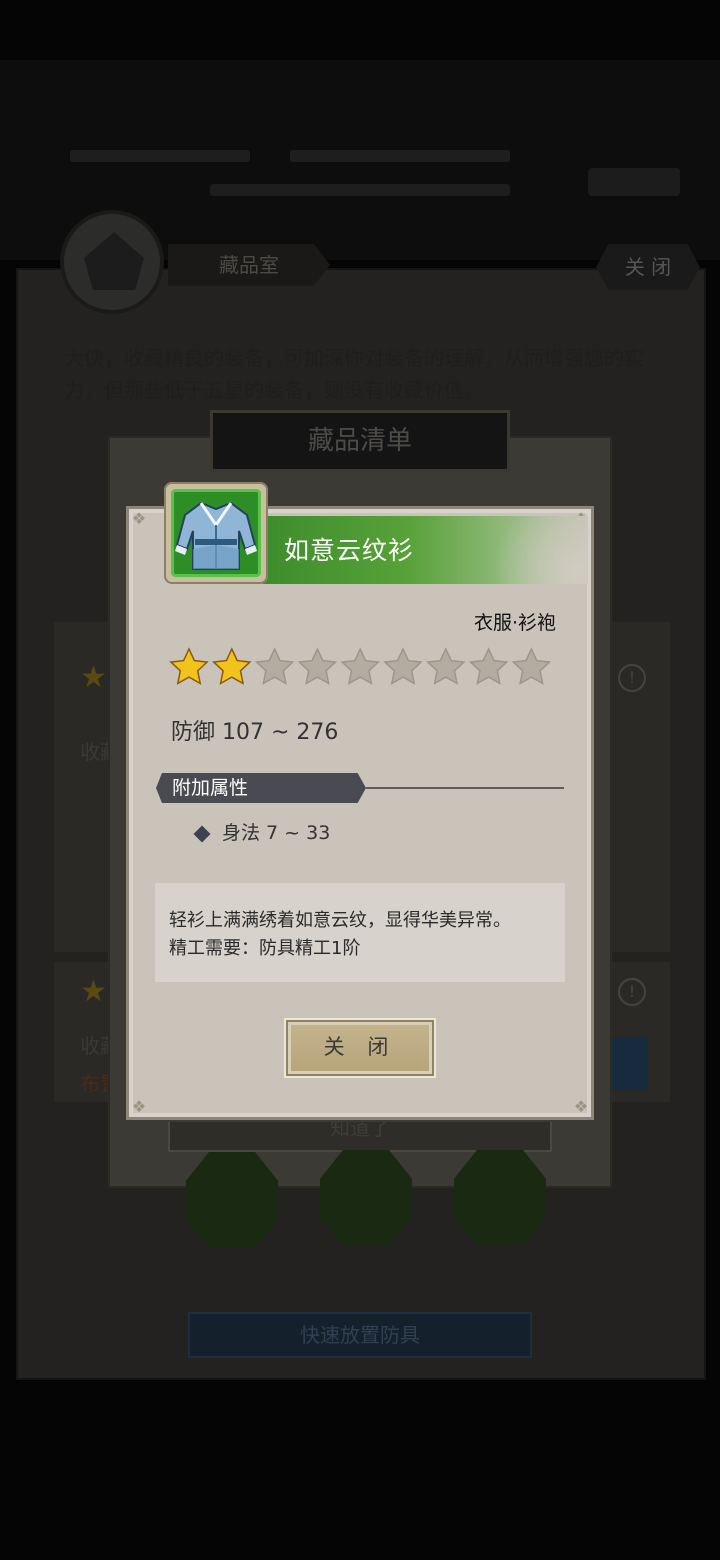  Describe the element at coordinates (255, 732) in the screenshot. I see `defense-stat: 防御 107 ~ 276` at that location.